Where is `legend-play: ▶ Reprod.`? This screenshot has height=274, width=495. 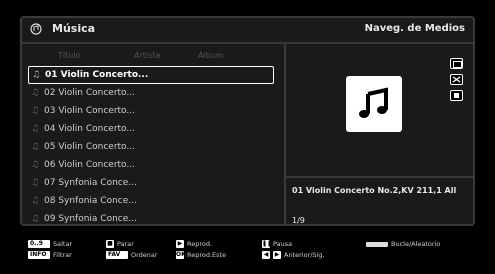
legend-play: ▶ Reprod. is located at coordinates (194, 244).